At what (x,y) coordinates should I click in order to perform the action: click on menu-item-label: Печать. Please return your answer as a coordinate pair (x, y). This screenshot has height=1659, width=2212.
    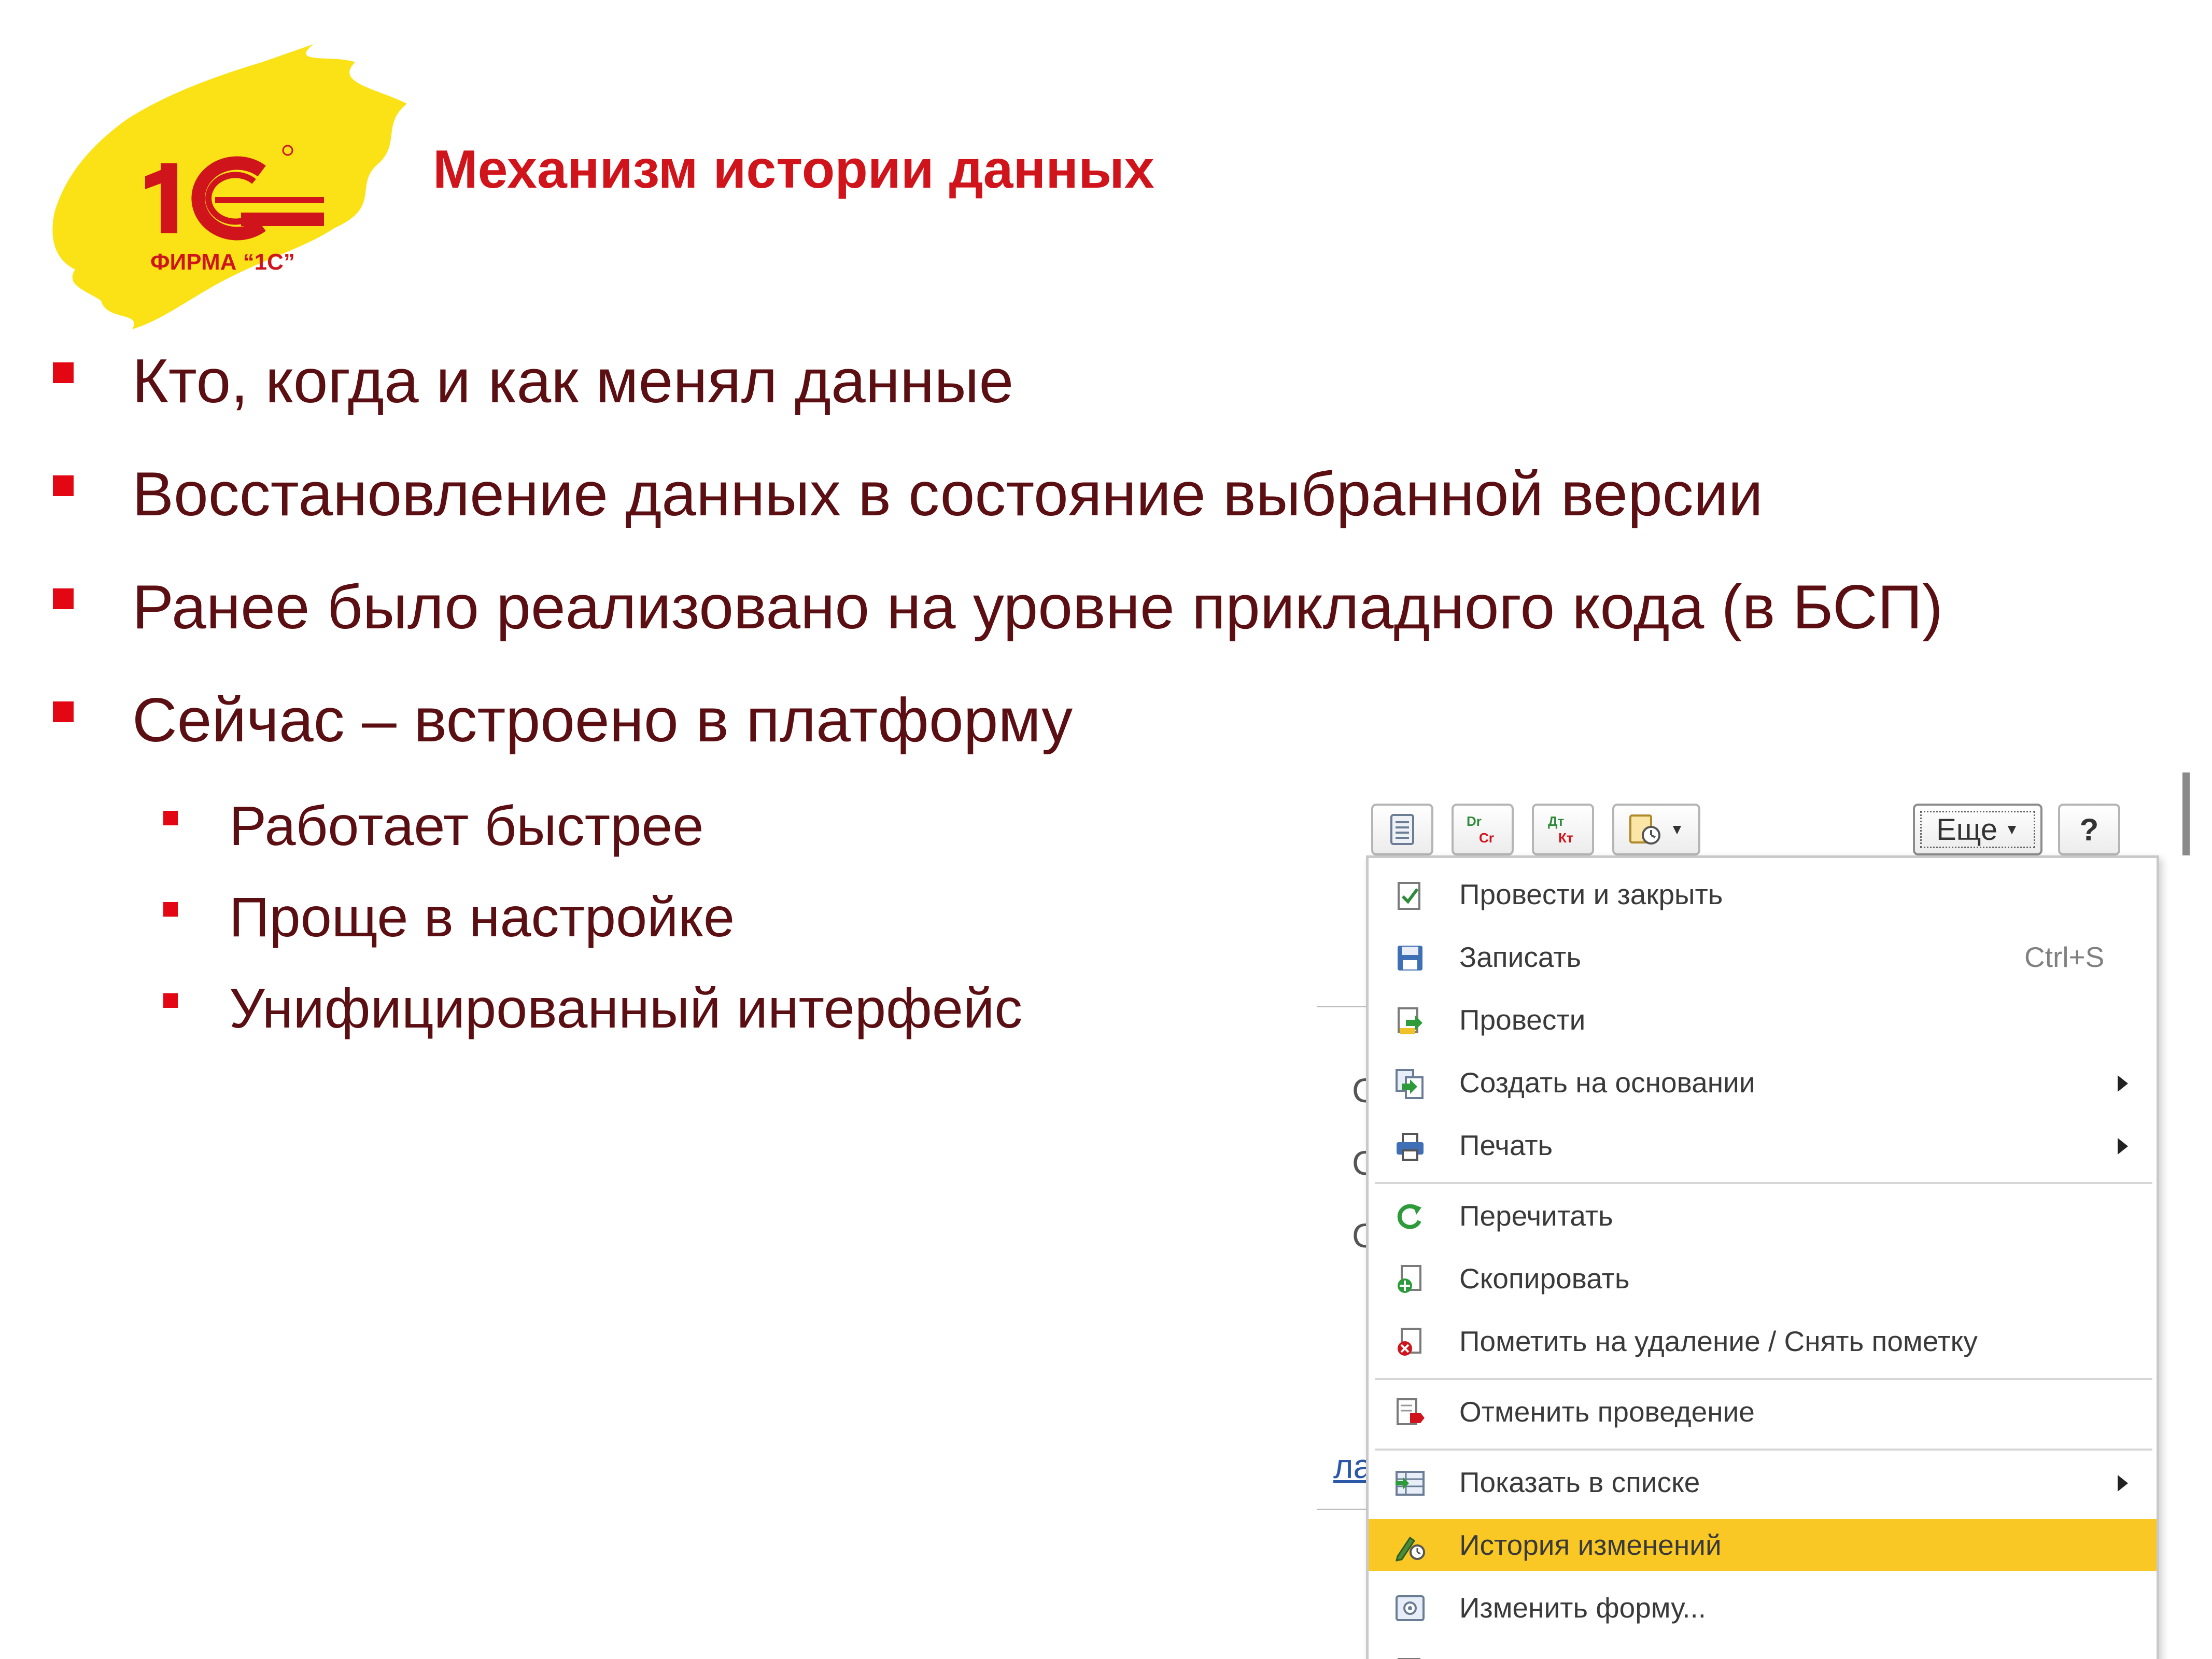
    Looking at the image, I should click on (1506, 1145).